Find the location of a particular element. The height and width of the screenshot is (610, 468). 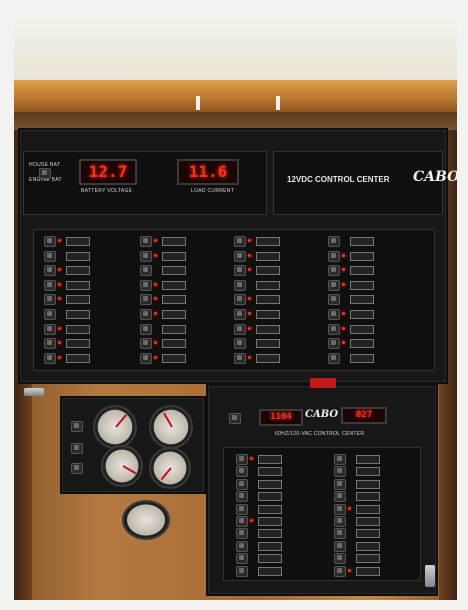

door-latch is located at coordinates (34, 392).